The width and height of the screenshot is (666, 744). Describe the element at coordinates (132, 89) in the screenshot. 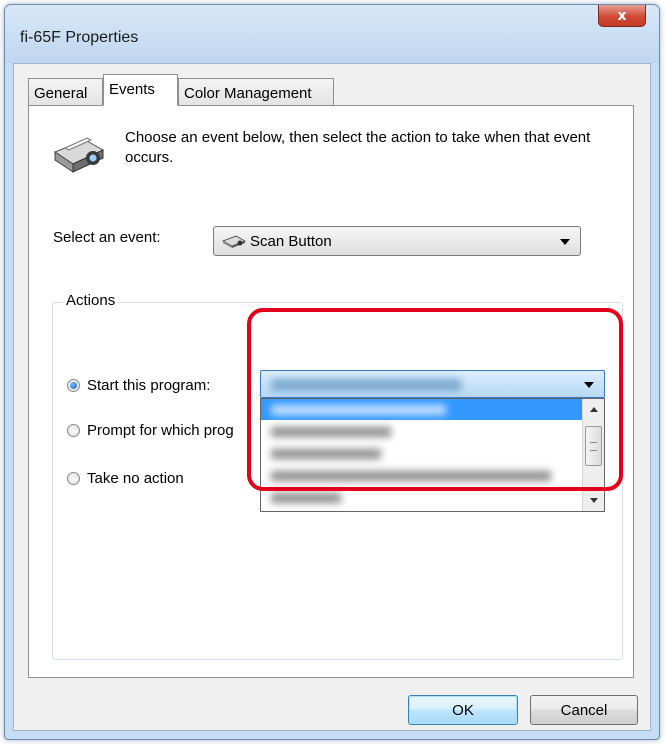

I see `tab-events-label: Events` at that location.